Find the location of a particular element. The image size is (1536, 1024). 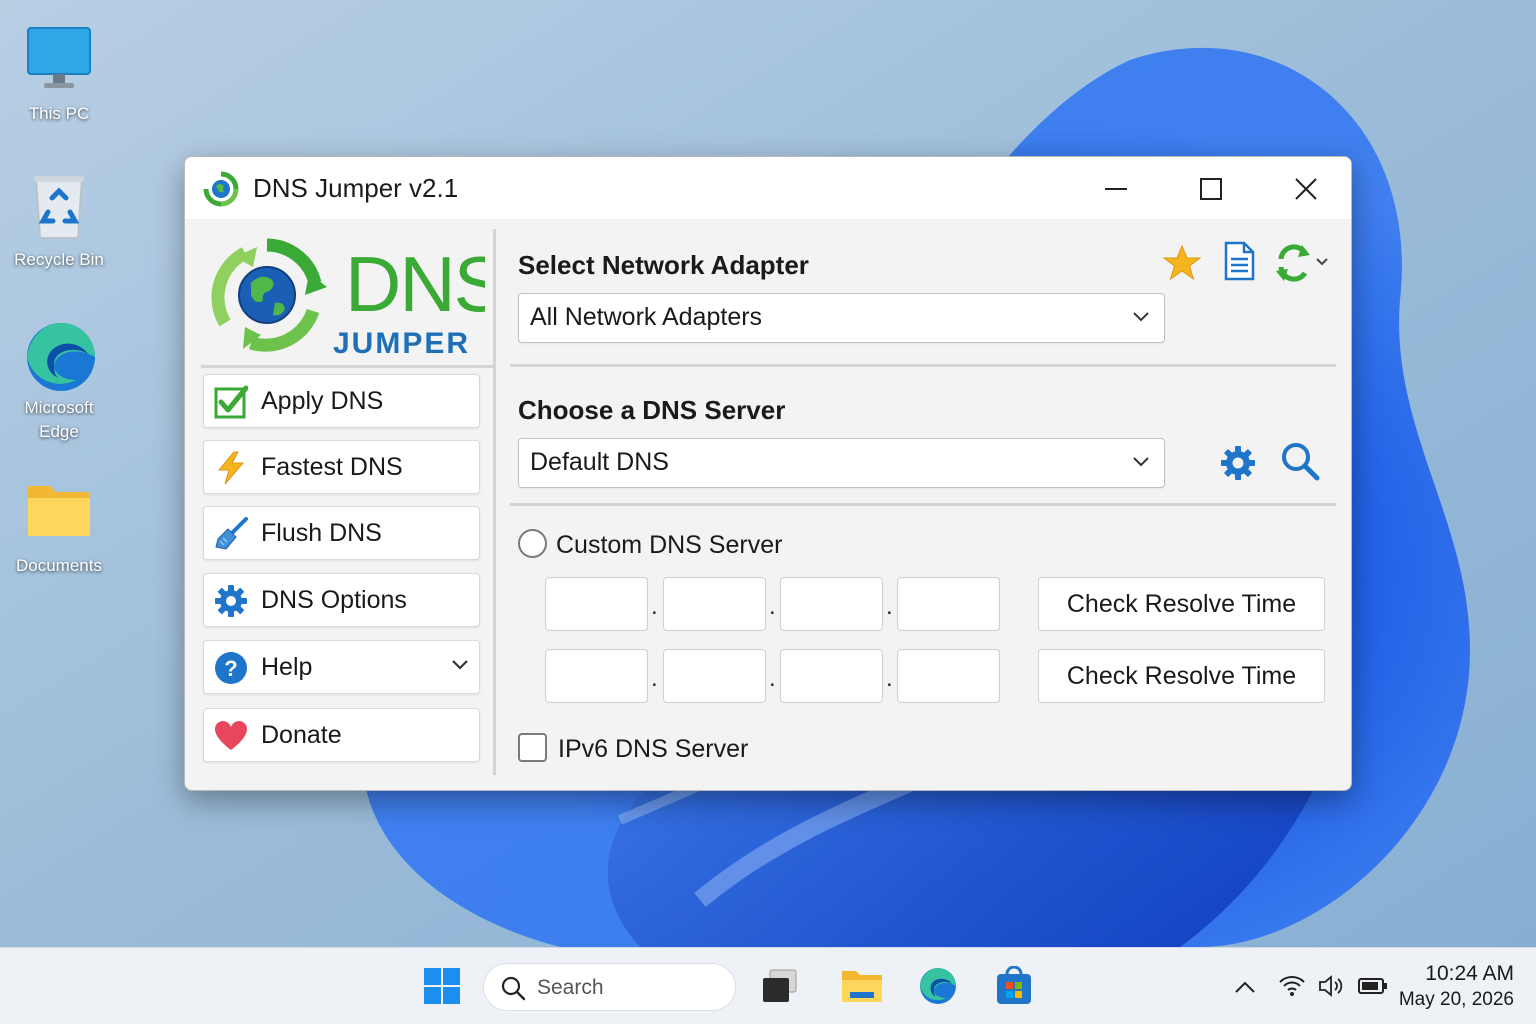

desktop-icon-label: Recycle Bin is located at coordinates (59, 259).